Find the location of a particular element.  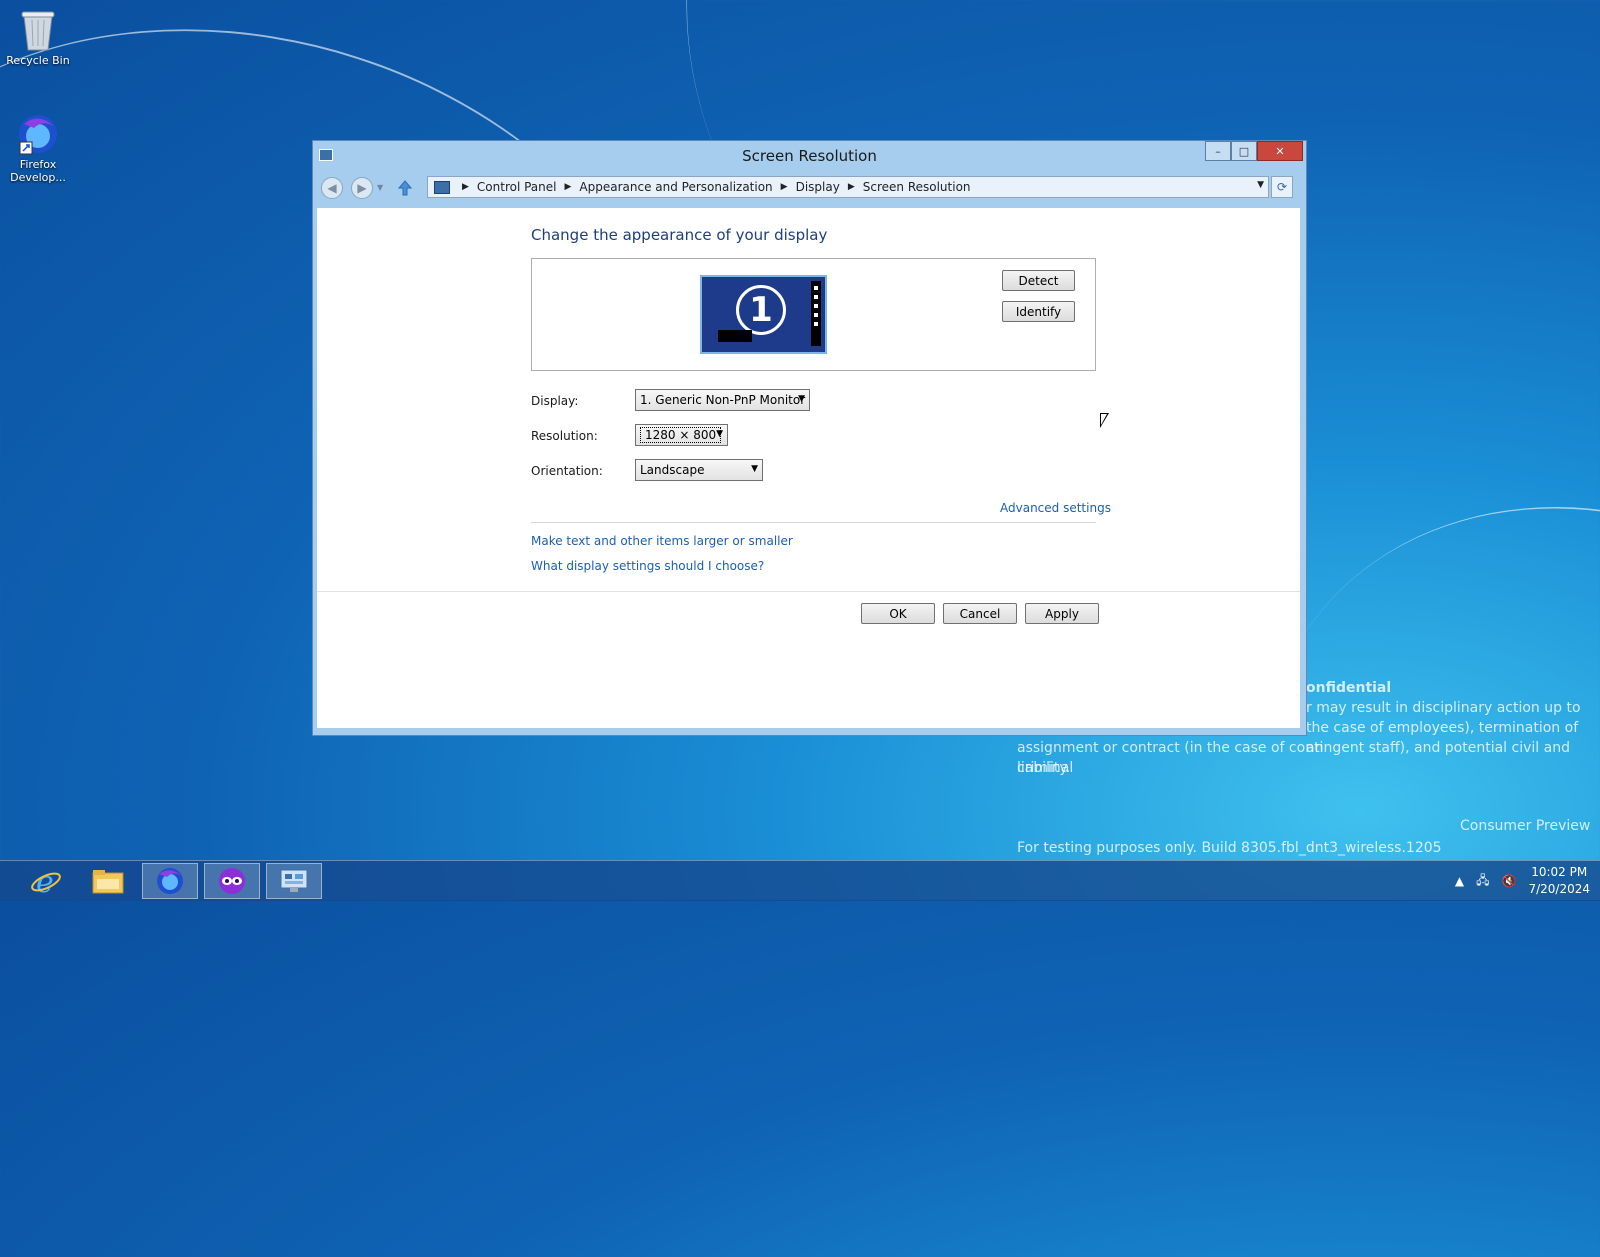

taskbar-file-explorer is located at coordinates (108, 881).